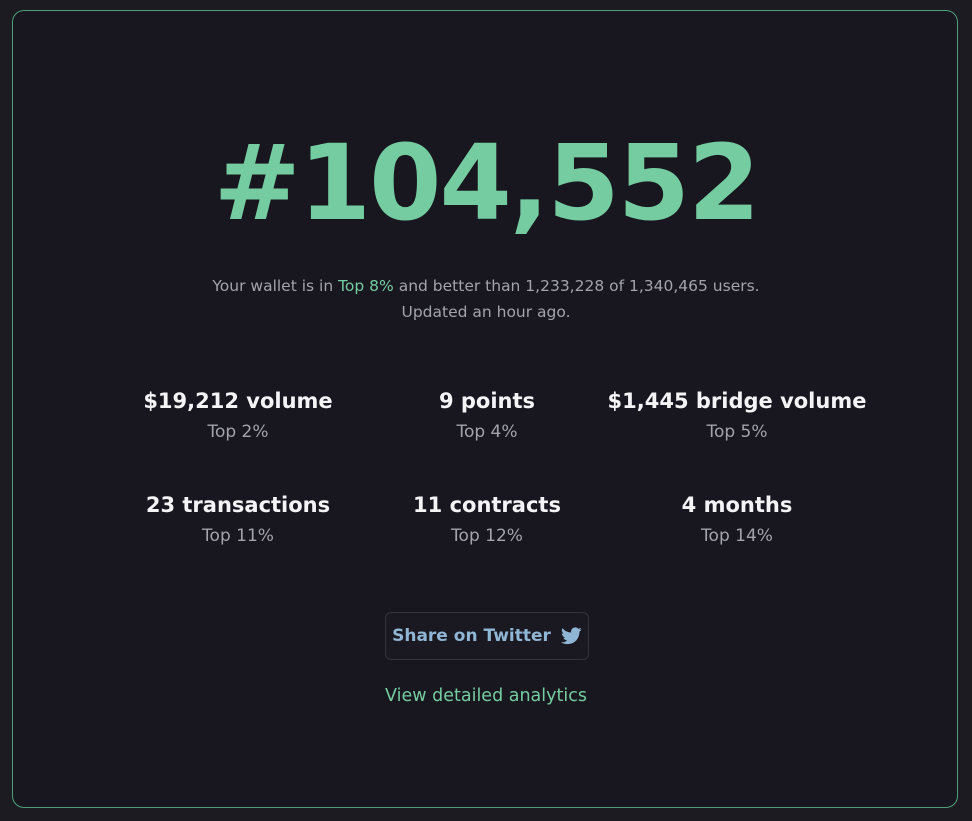 The height and width of the screenshot is (821, 972). What do you see at coordinates (571, 636) in the screenshot?
I see `twitter-icon` at bounding box center [571, 636].